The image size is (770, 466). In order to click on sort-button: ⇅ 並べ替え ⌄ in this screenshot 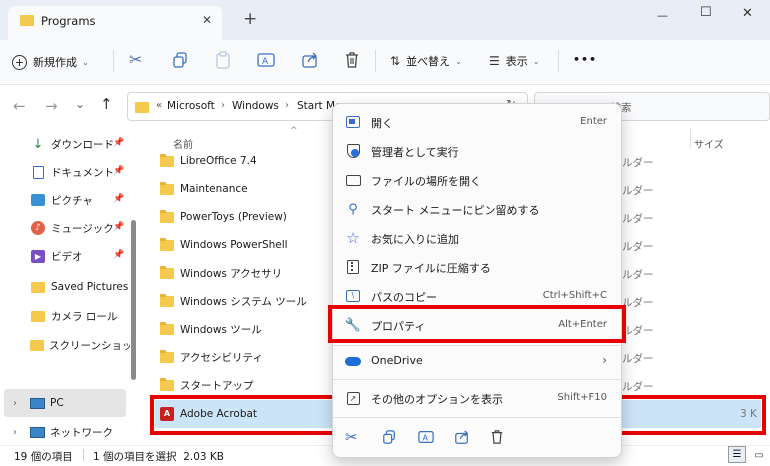, I will do `click(426, 61)`.